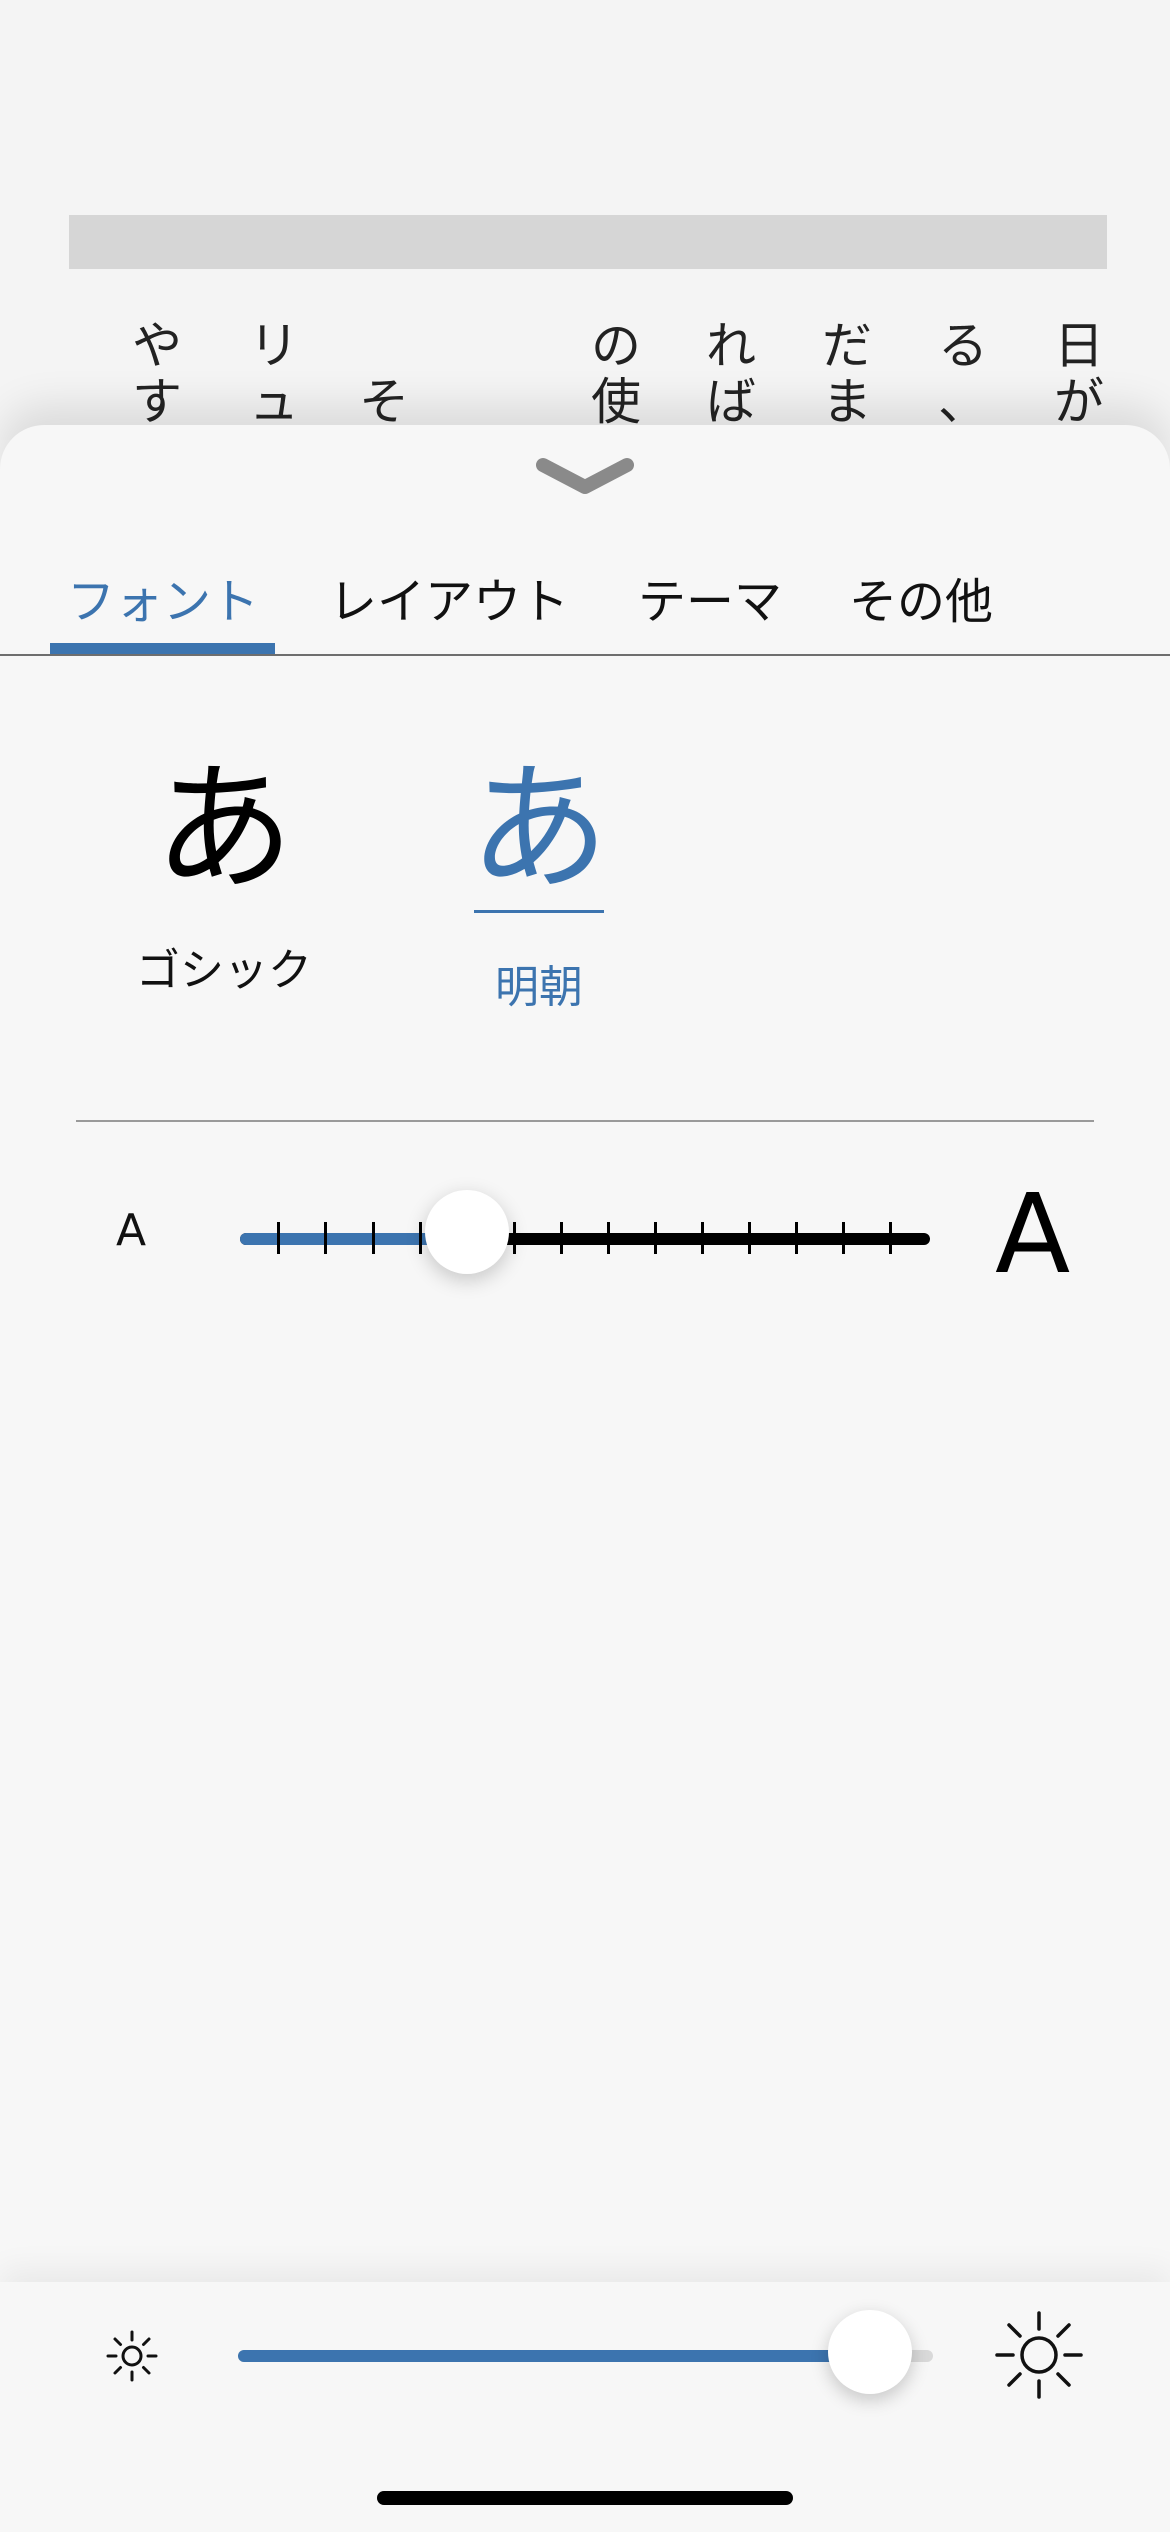 Image resolution: width=1170 pixels, height=2532 pixels. I want to click on text-column: やす, so click(157, 374).